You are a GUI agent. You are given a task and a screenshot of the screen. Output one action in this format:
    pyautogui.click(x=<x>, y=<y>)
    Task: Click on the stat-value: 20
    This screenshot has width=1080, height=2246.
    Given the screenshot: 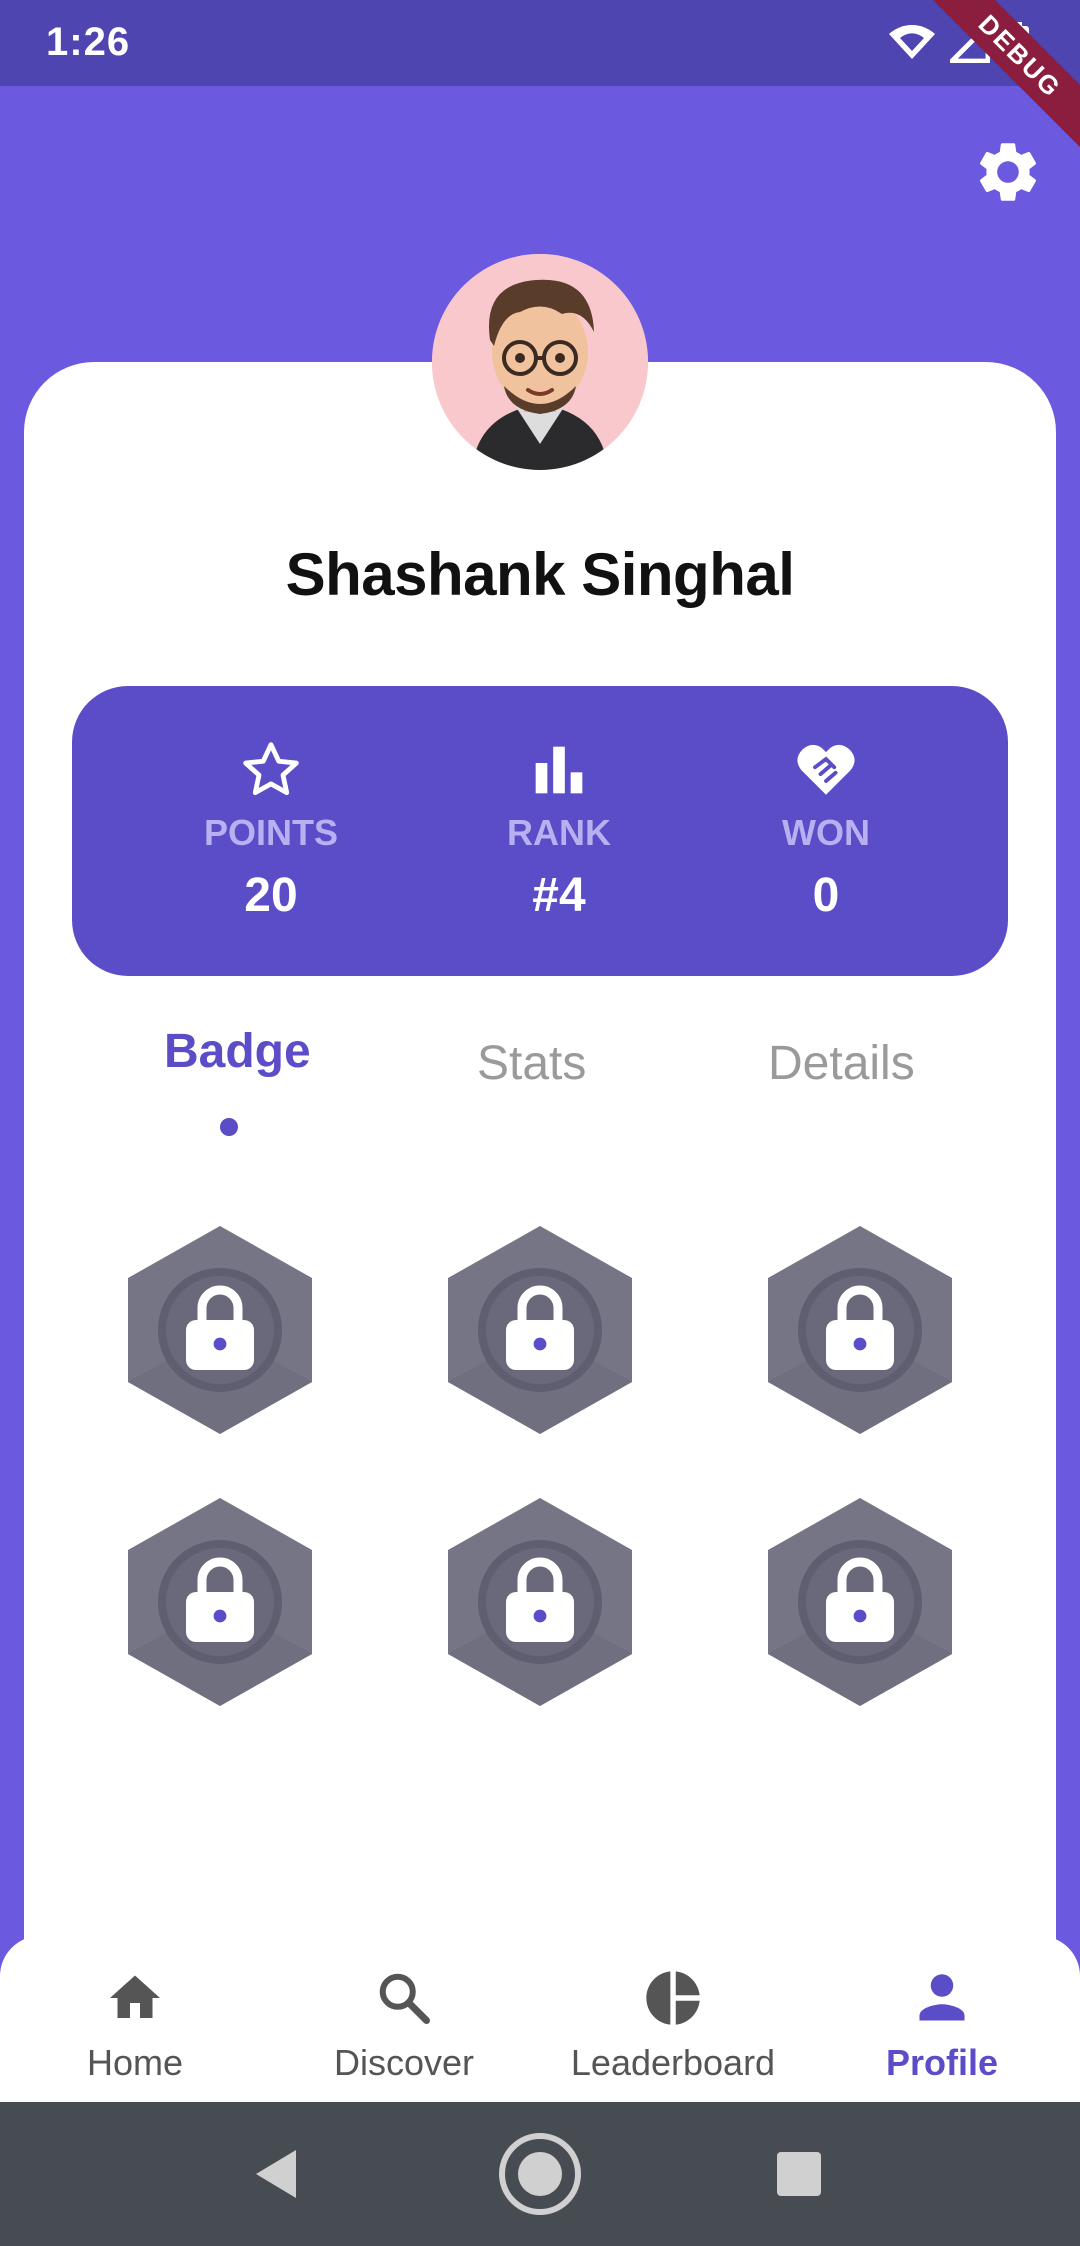 What is the action you would take?
    pyautogui.click(x=271, y=895)
    